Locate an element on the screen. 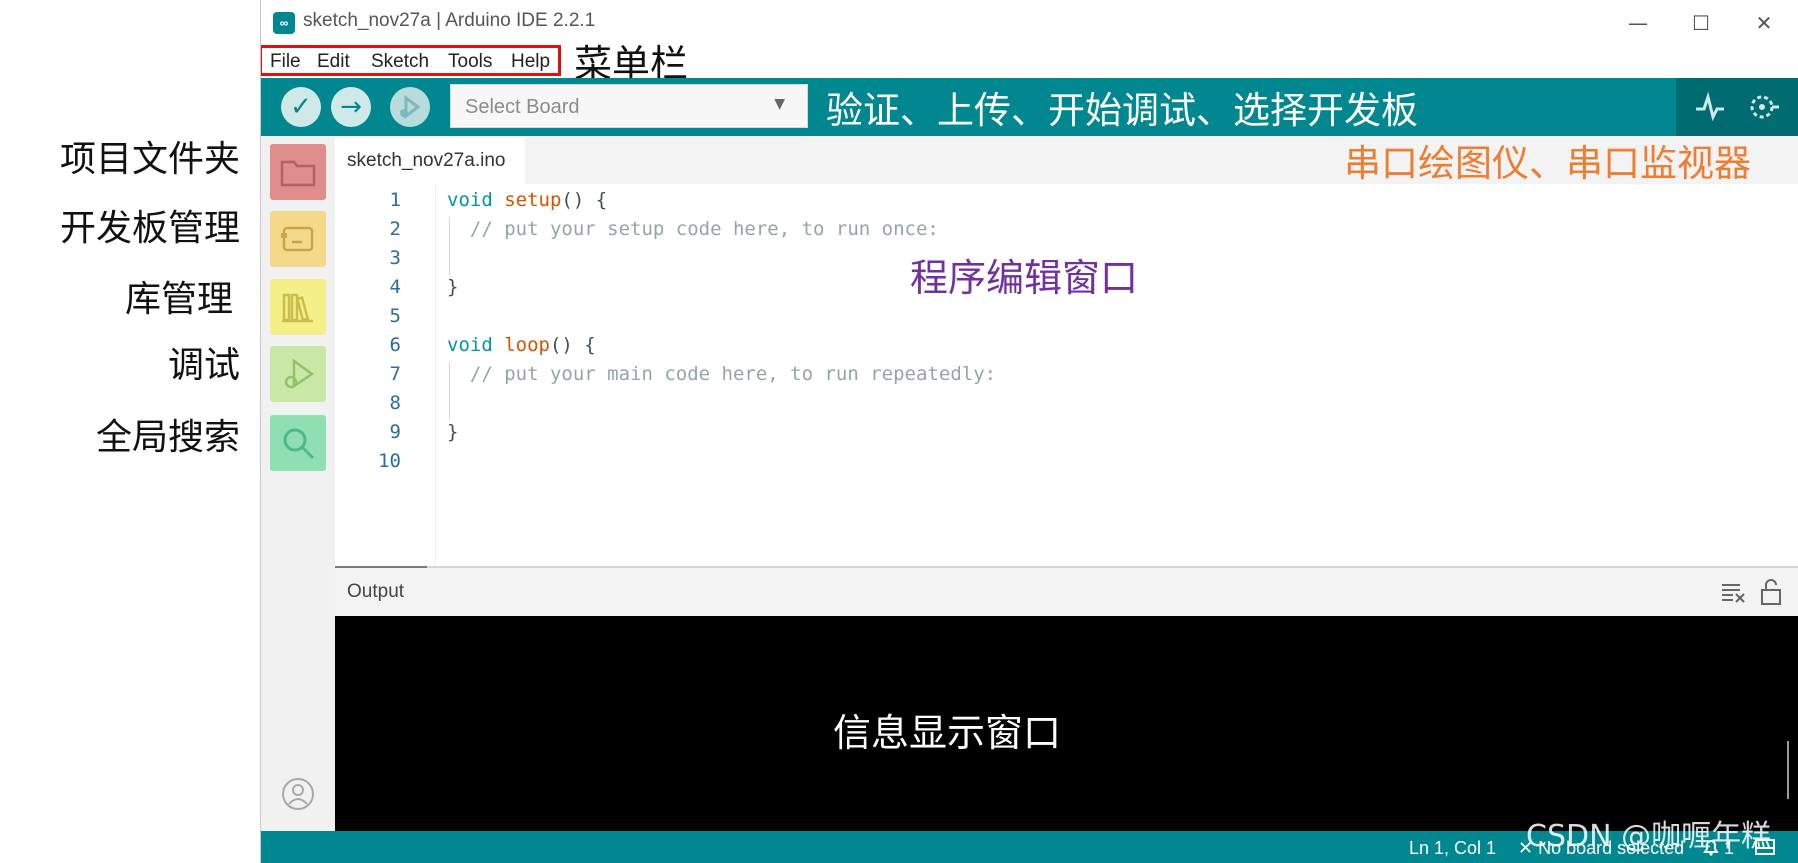 The width and height of the screenshot is (1798, 863). output-header: Output is located at coordinates (1066, 592).